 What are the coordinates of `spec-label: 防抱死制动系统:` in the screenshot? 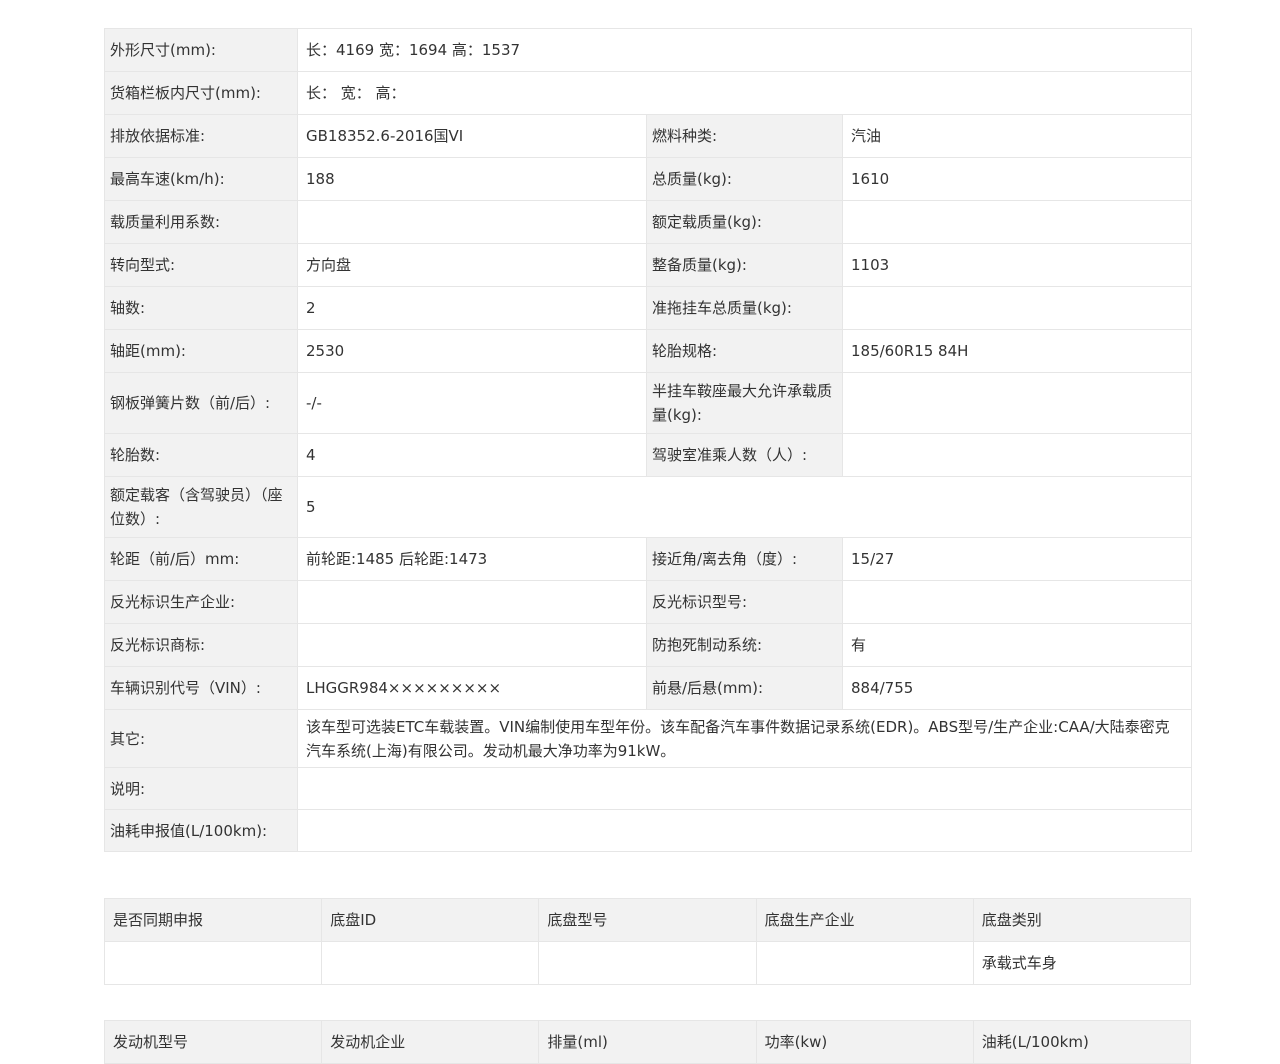 It's located at (744, 645).